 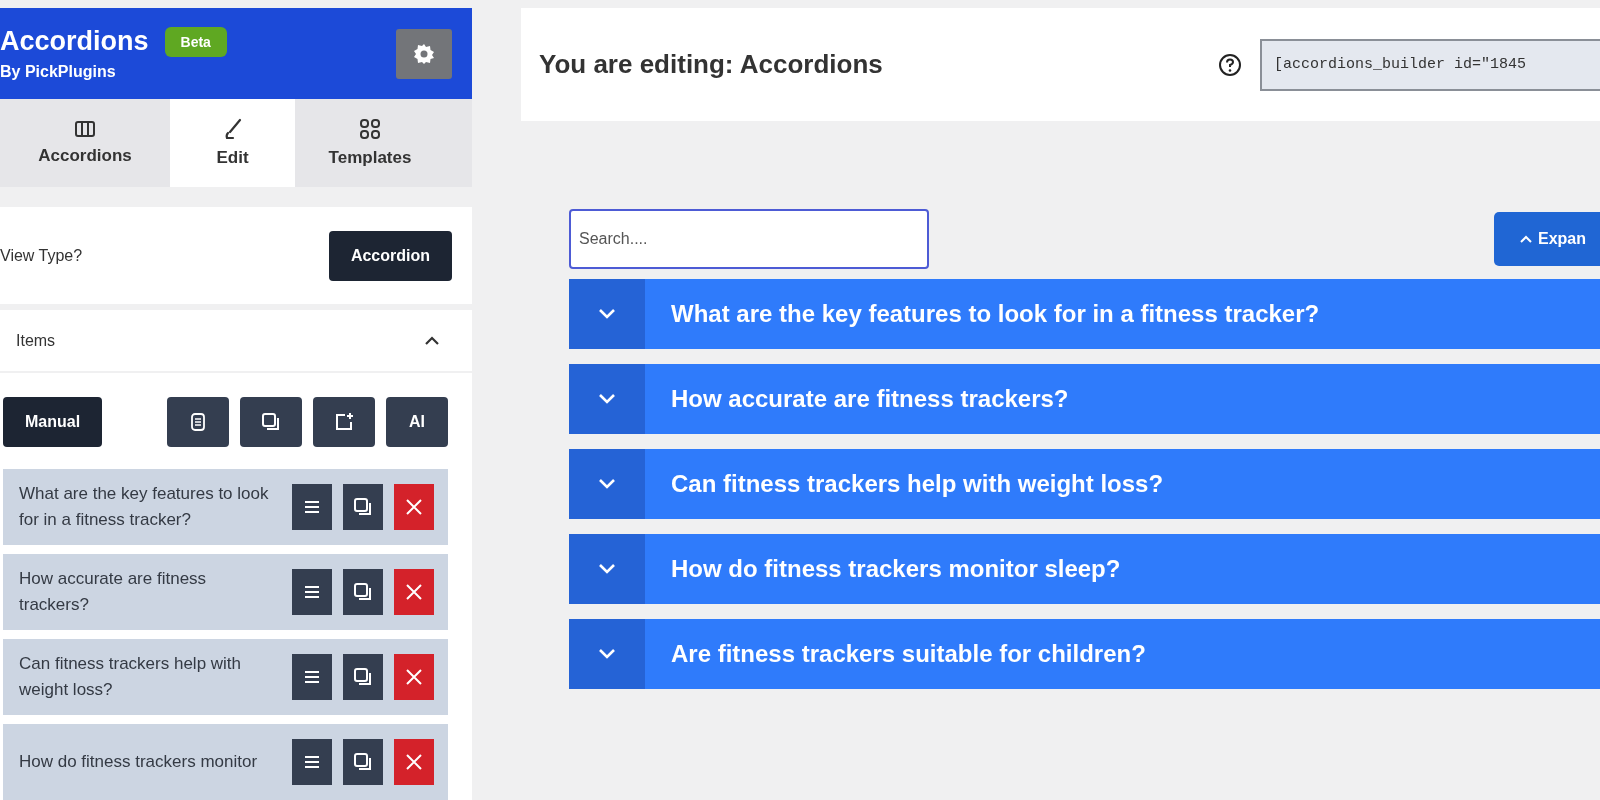 What do you see at coordinates (1084, 314) in the screenshot?
I see `accordion-header: What are the key features to look for in a fitness tracker?` at bounding box center [1084, 314].